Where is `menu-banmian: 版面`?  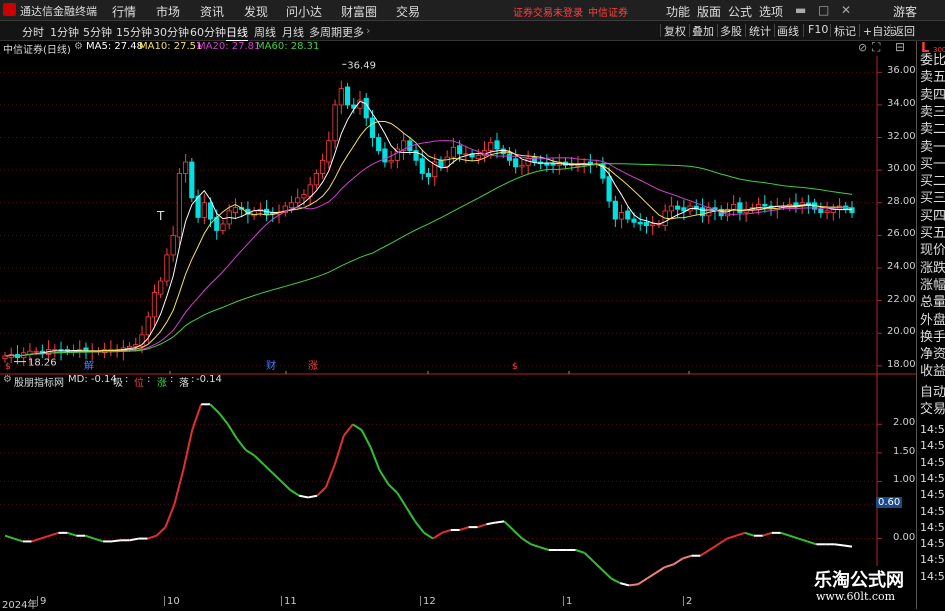 menu-banmian: 版面 is located at coordinates (709, 11).